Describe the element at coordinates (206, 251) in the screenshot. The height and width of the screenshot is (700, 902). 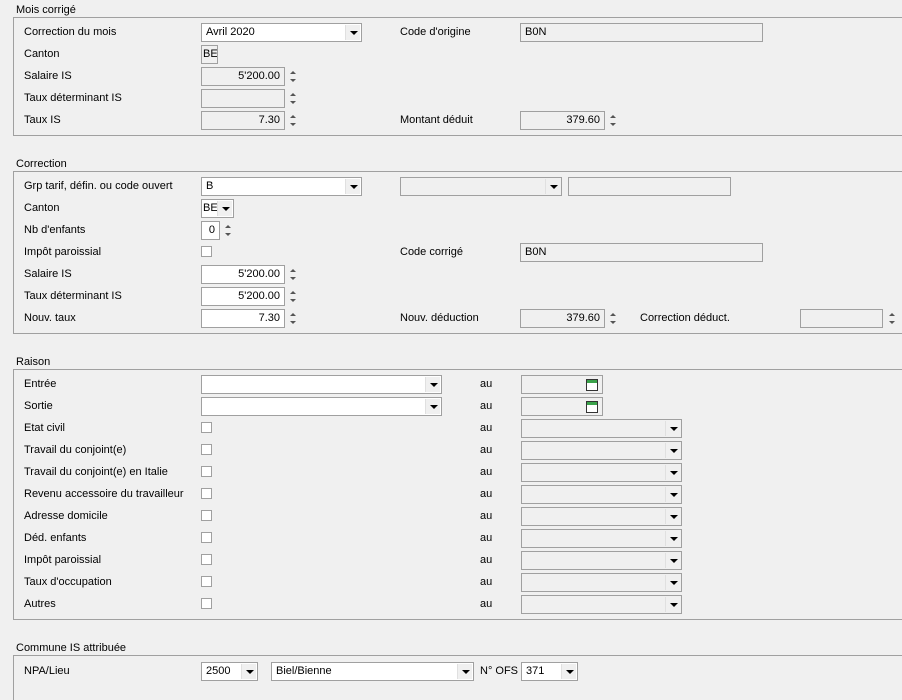
I see `impot-paroissial-checkbox` at that location.